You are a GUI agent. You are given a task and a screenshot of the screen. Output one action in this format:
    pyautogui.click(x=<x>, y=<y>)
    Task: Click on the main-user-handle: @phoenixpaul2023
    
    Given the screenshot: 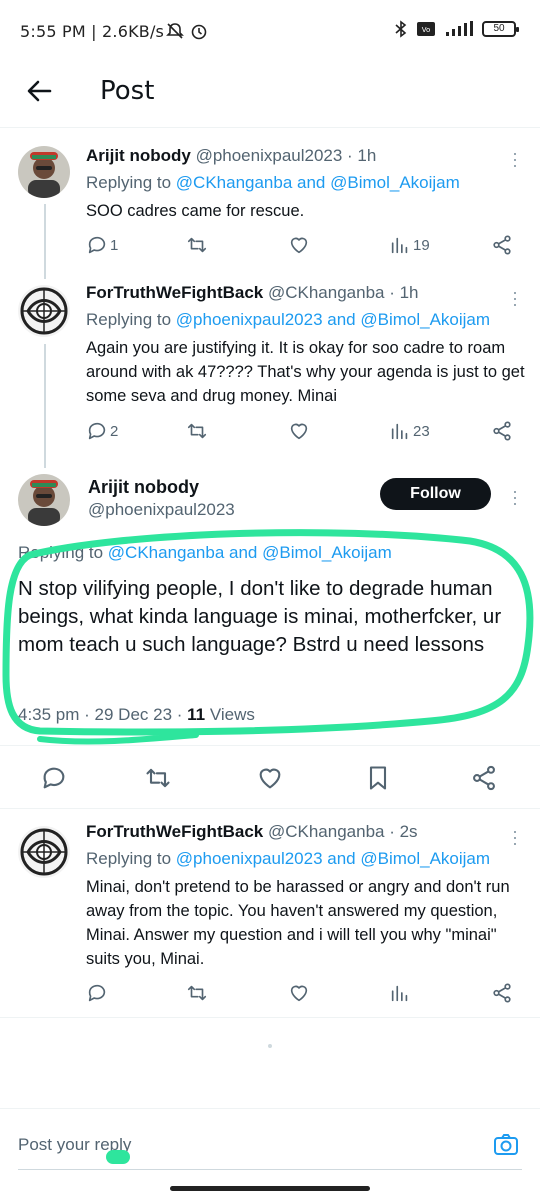 What is the action you would take?
    pyautogui.click(x=161, y=510)
    